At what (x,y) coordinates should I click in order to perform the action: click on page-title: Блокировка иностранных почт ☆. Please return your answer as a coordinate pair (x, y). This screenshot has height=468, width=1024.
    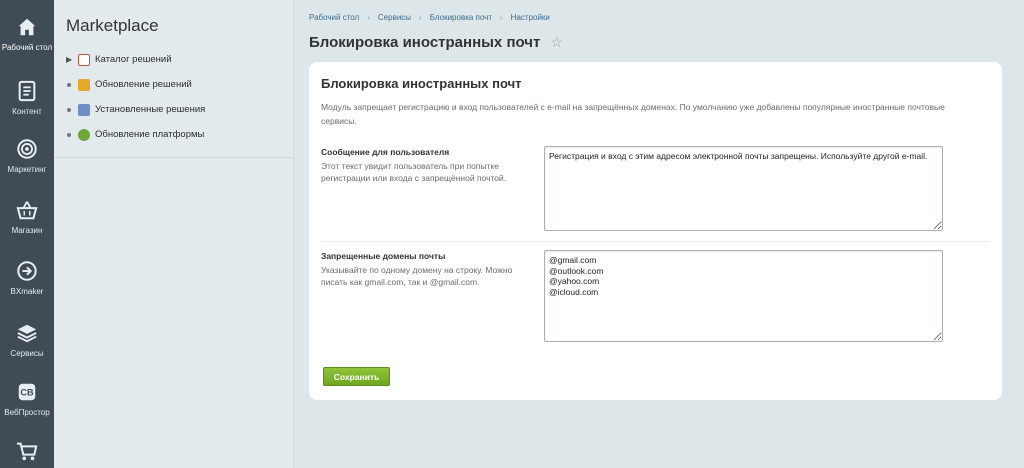
    Looking at the image, I should click on (436, 42).